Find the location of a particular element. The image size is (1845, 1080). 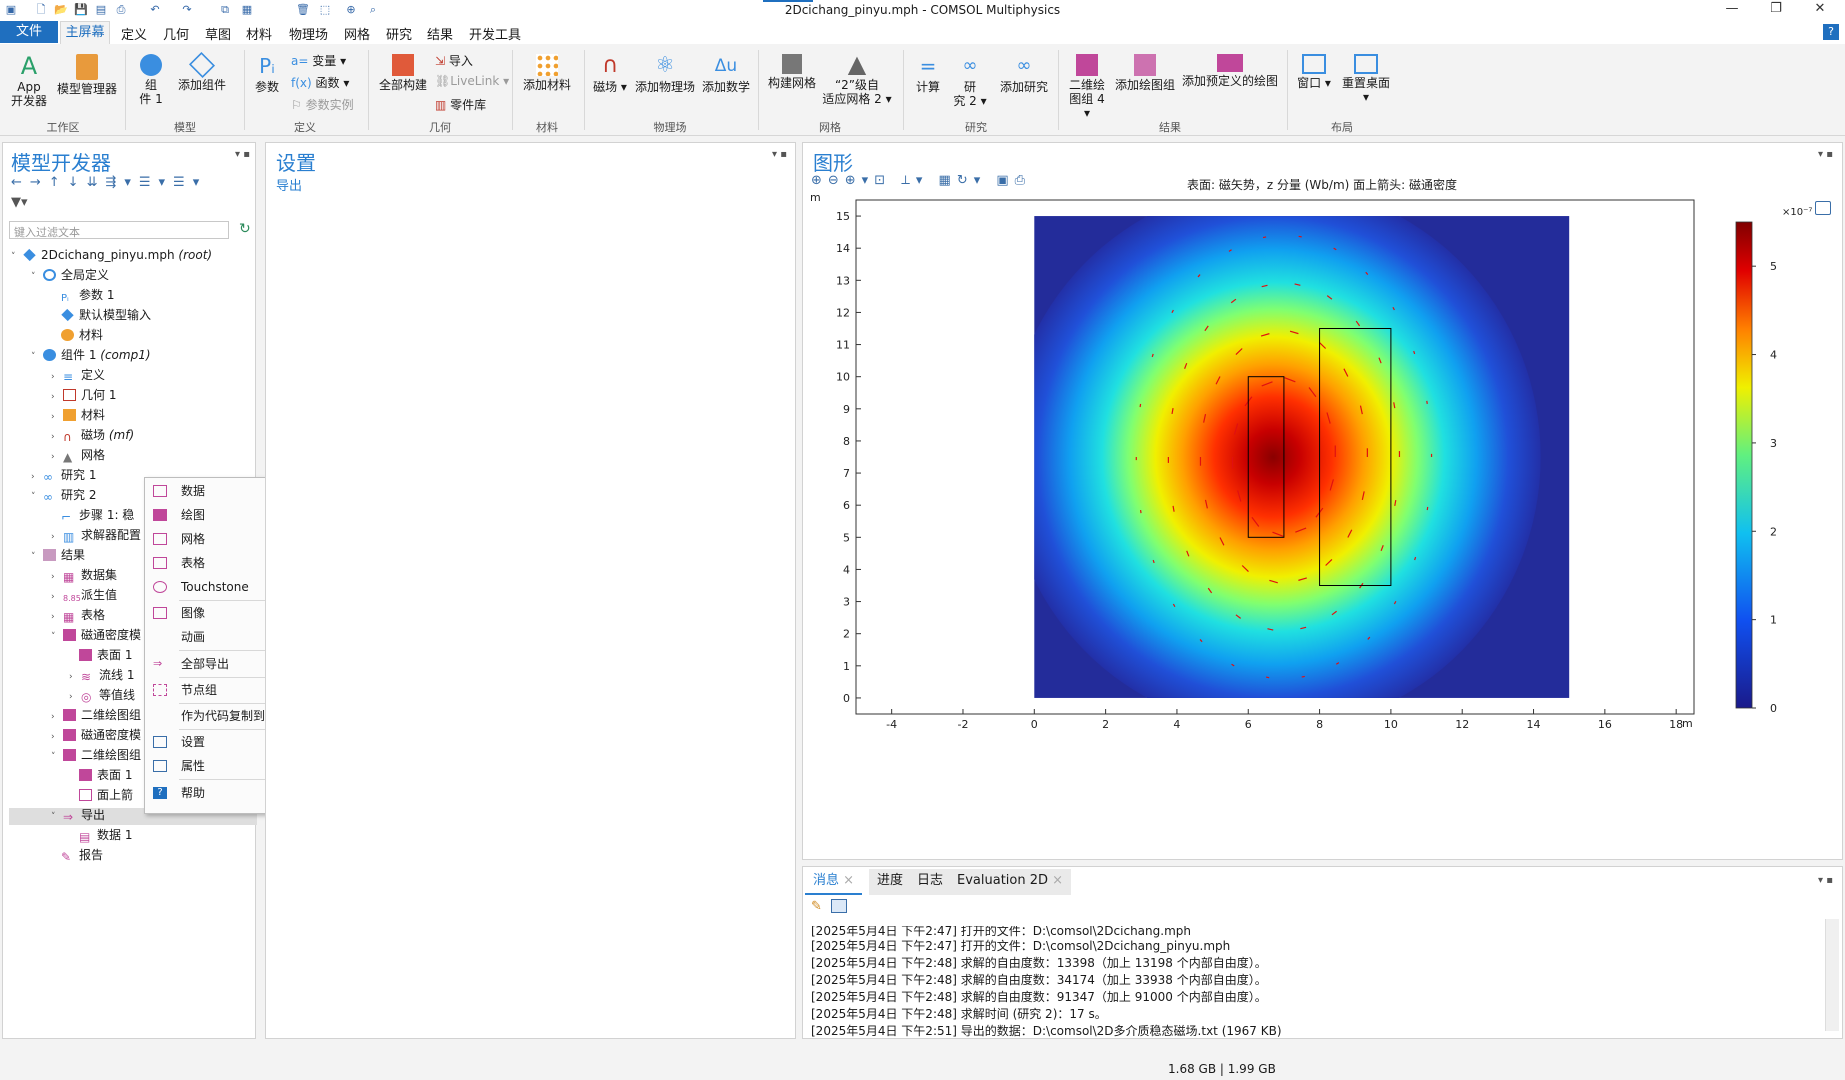

messages-scrollbar is located at coordinates (1832, 975).